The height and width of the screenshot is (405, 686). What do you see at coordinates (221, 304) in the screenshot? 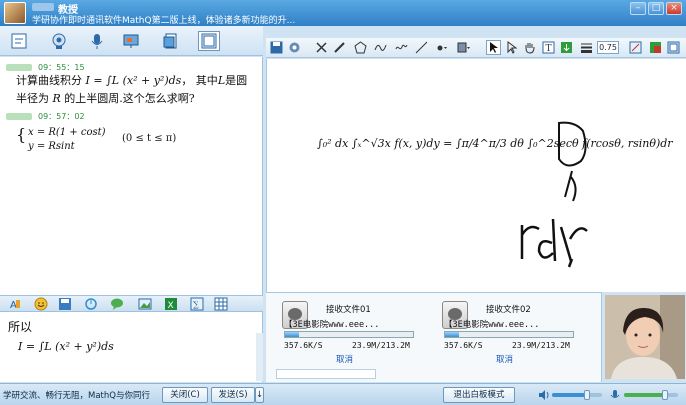
I see `table-icon` at bounding box center [221, 304].